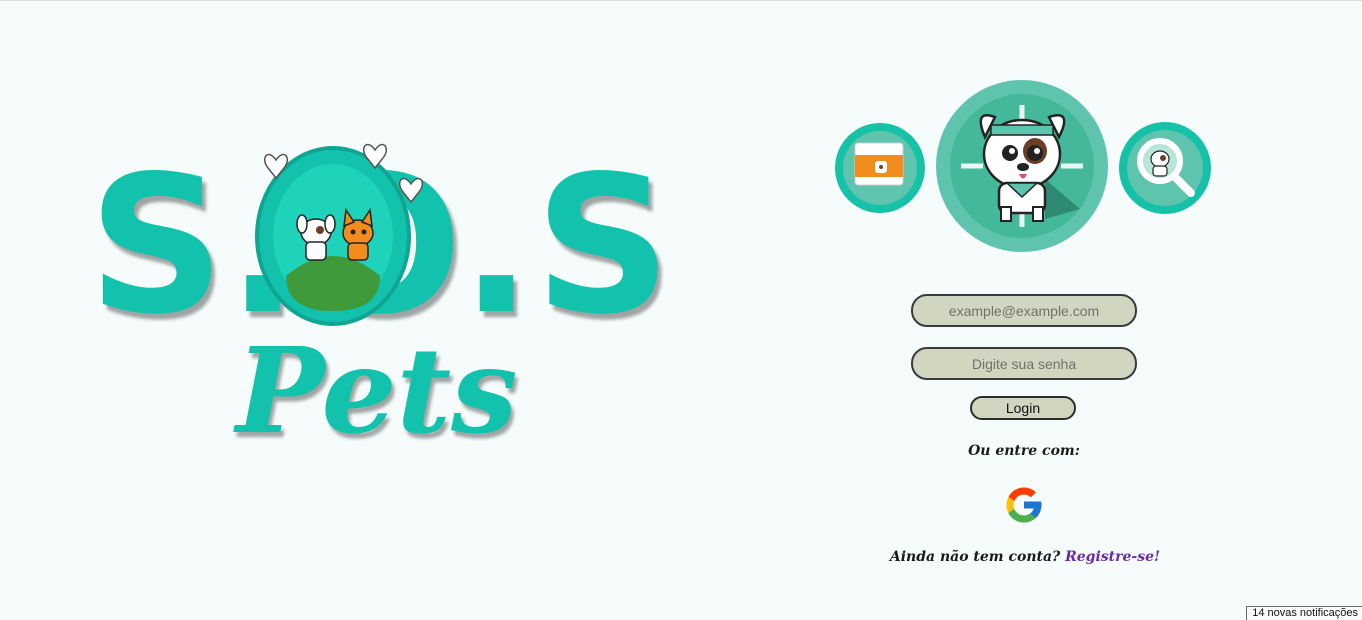  Describe the element at coordinates (1022, 166) in the screenshot. I see `hero-dog-mascot-icon` at that location.